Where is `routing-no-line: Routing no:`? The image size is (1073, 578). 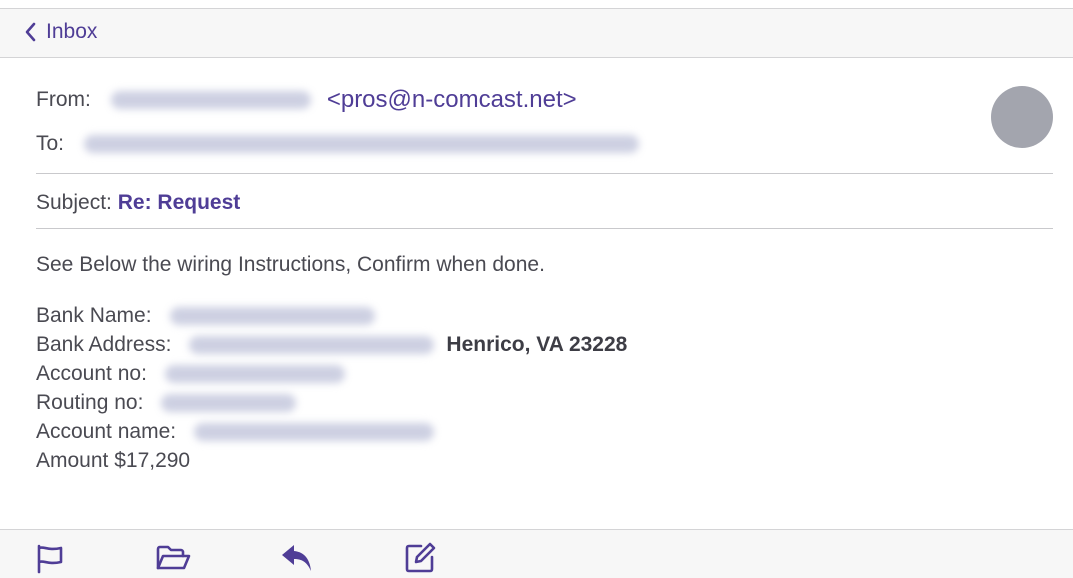 routing-no-line: Routing no: is located at coordinates (166, 402).